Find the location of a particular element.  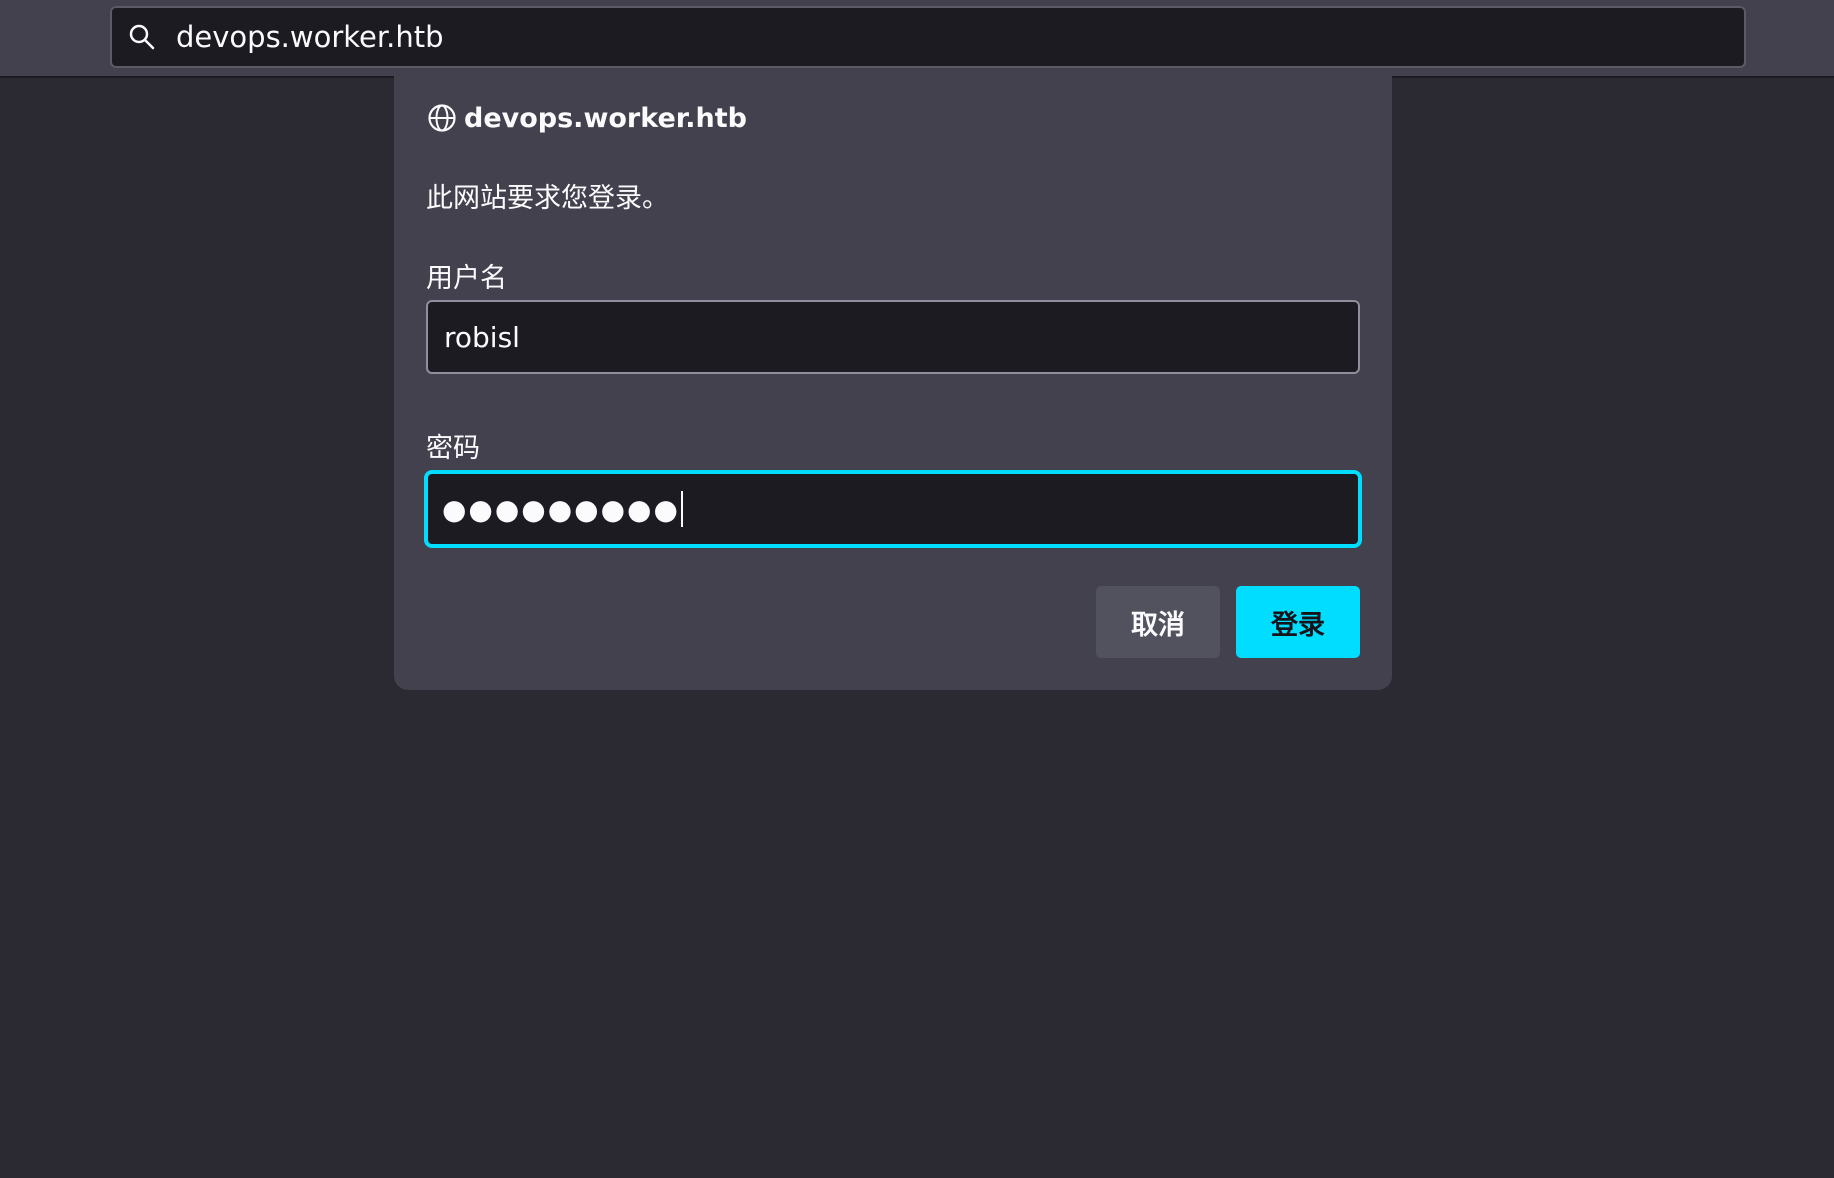

username-label: 用户名 is located at coordinates (466, 278).